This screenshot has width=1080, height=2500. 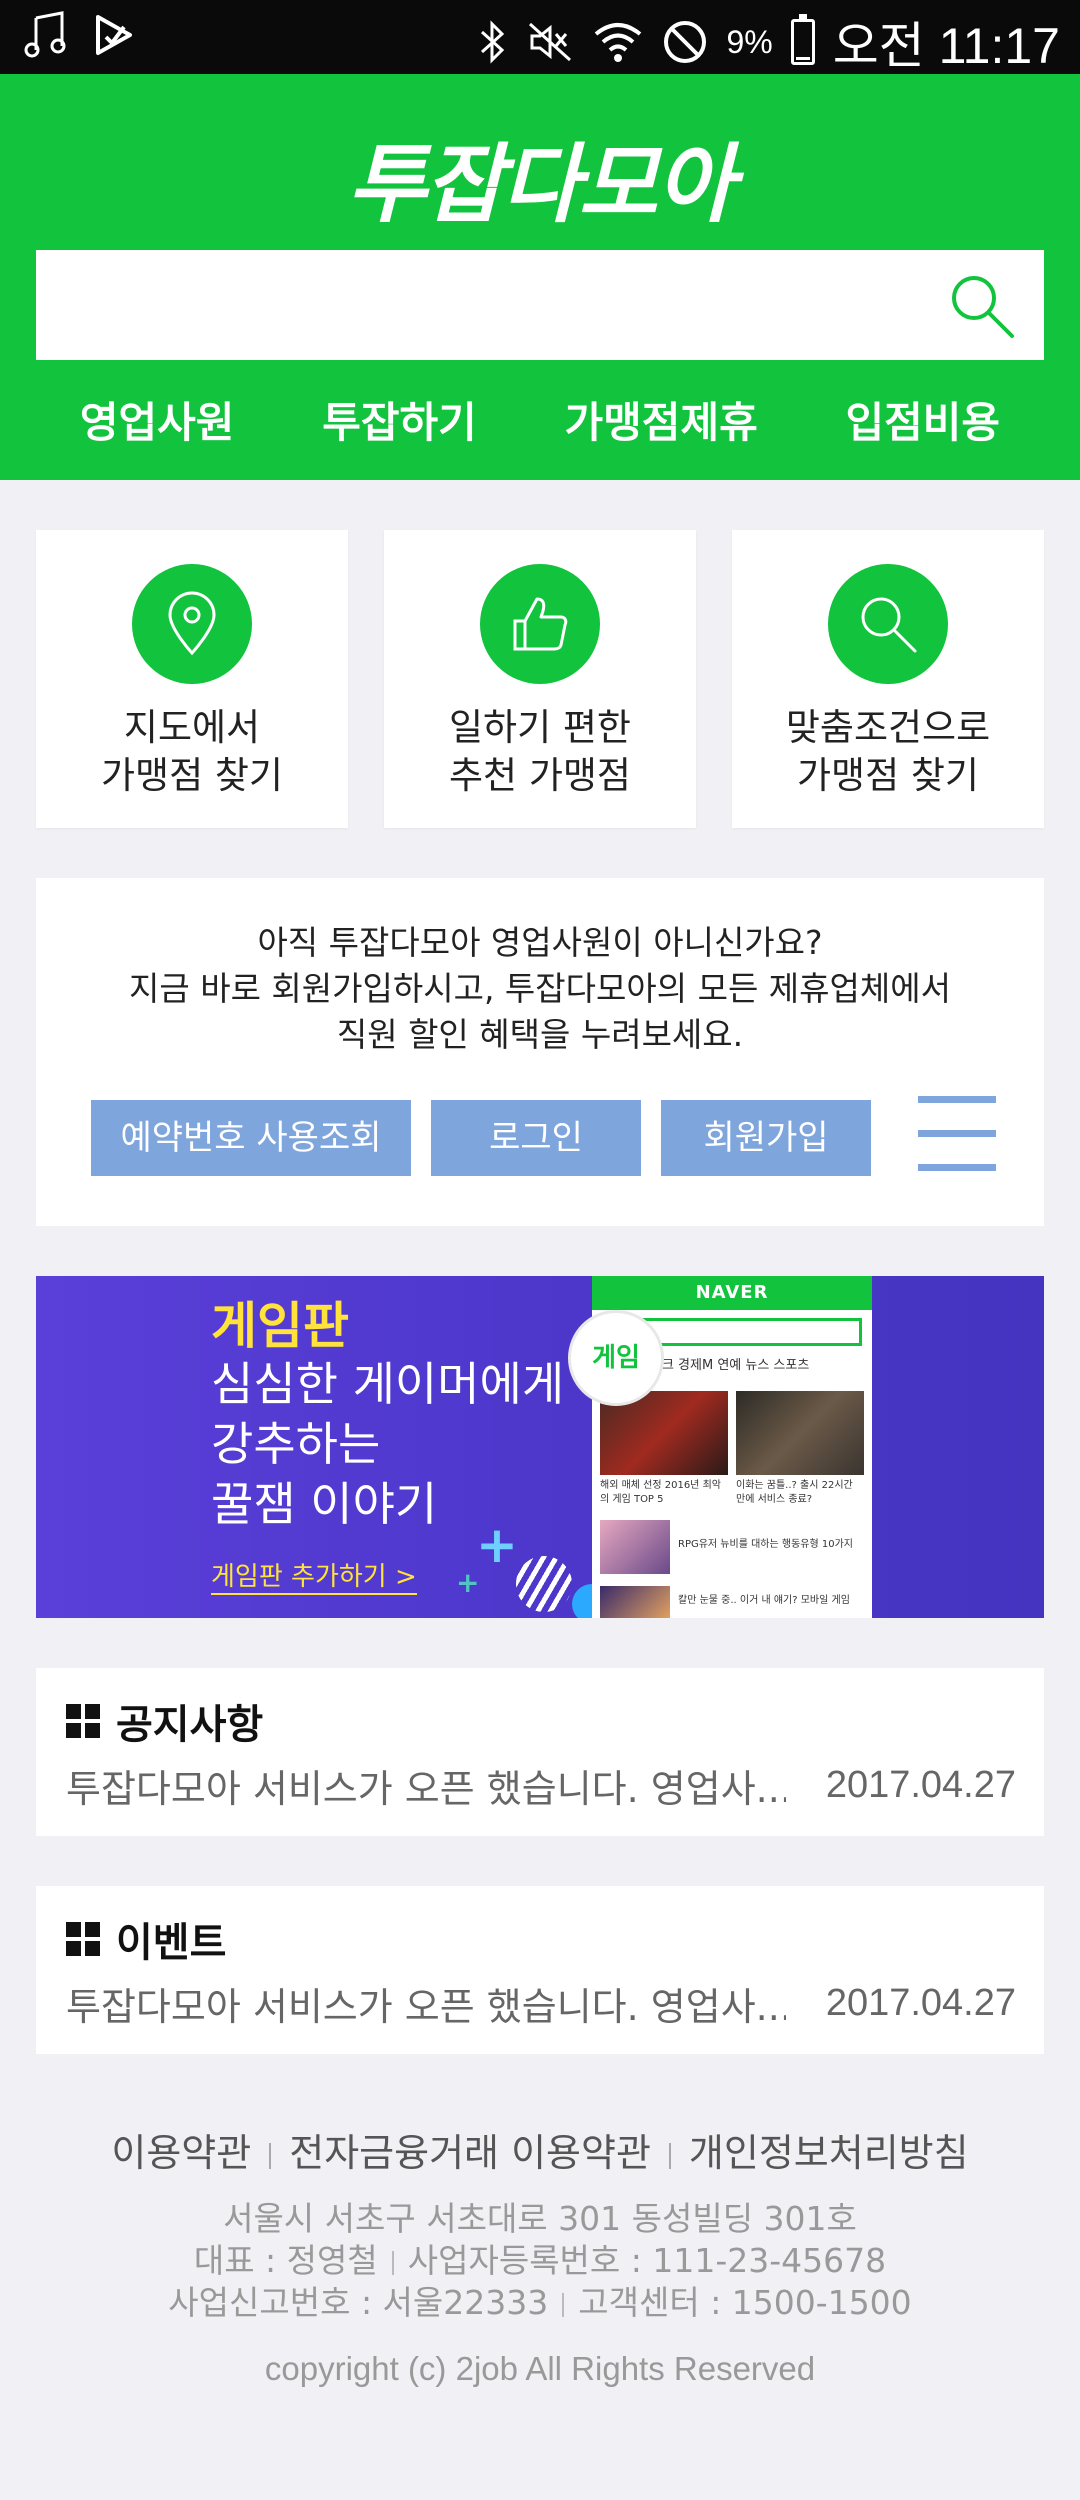 What do you see at coordinates (181, 2153) in the screenshot?
I see `terms-link: 이용약관` at bounding box center [181, 2153].